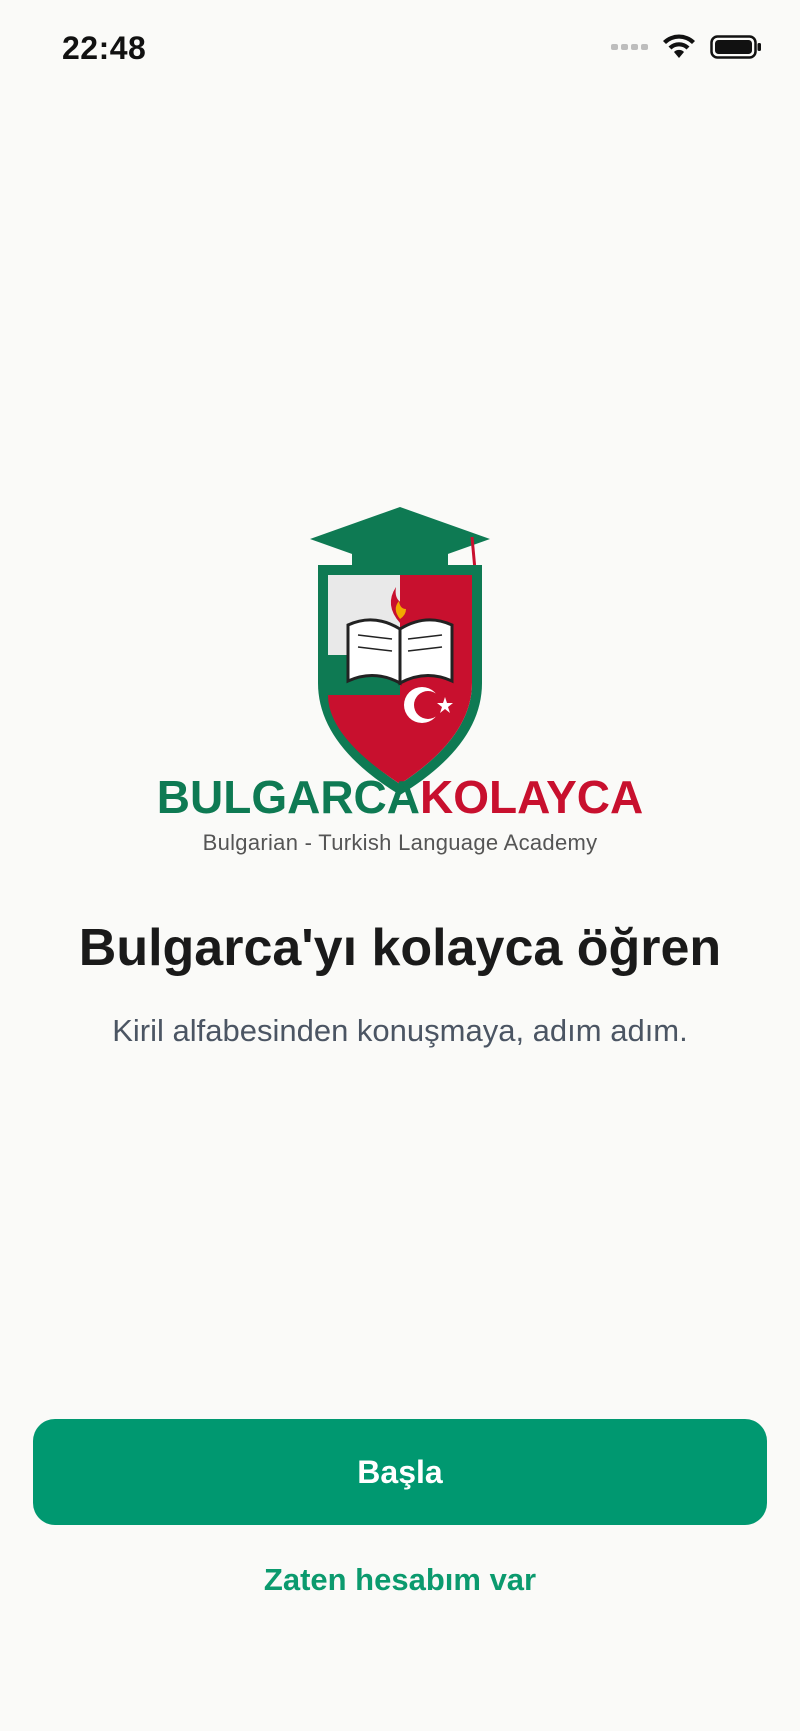 The image size is (800, 1731). What do you see at coordinates (400, 50) in the screenshot?
I see `status-bar: 22:48` at bounding box center [400, 50].